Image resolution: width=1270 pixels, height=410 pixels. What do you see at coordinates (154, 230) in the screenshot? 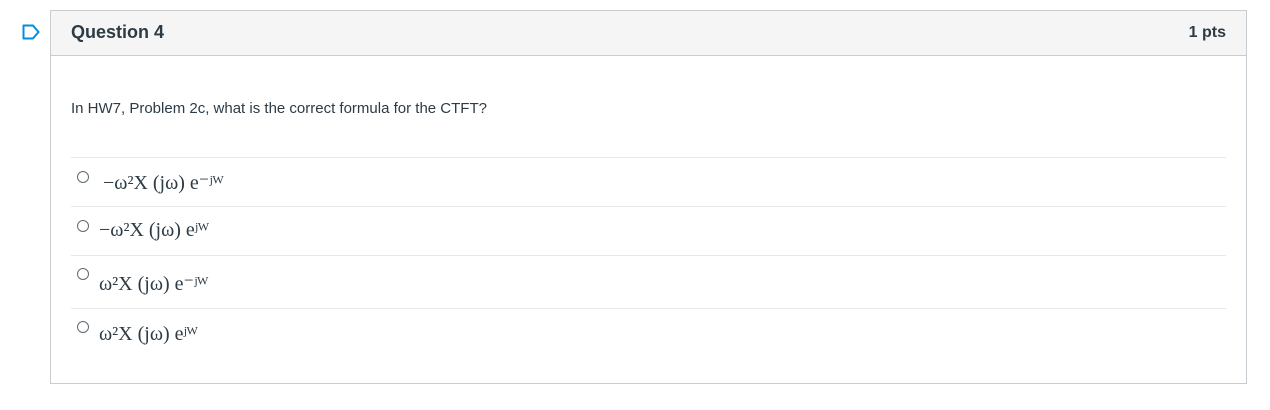
I see `answer-label-2: −ω²X (jω) eʲᵂ` at bounding box center [154, 230].